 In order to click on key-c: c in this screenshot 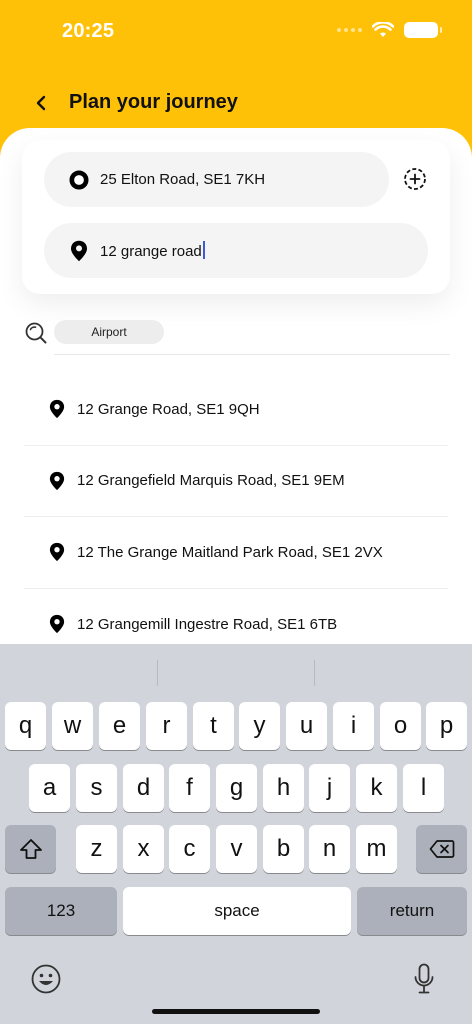, I will do `click(189, 849)`.